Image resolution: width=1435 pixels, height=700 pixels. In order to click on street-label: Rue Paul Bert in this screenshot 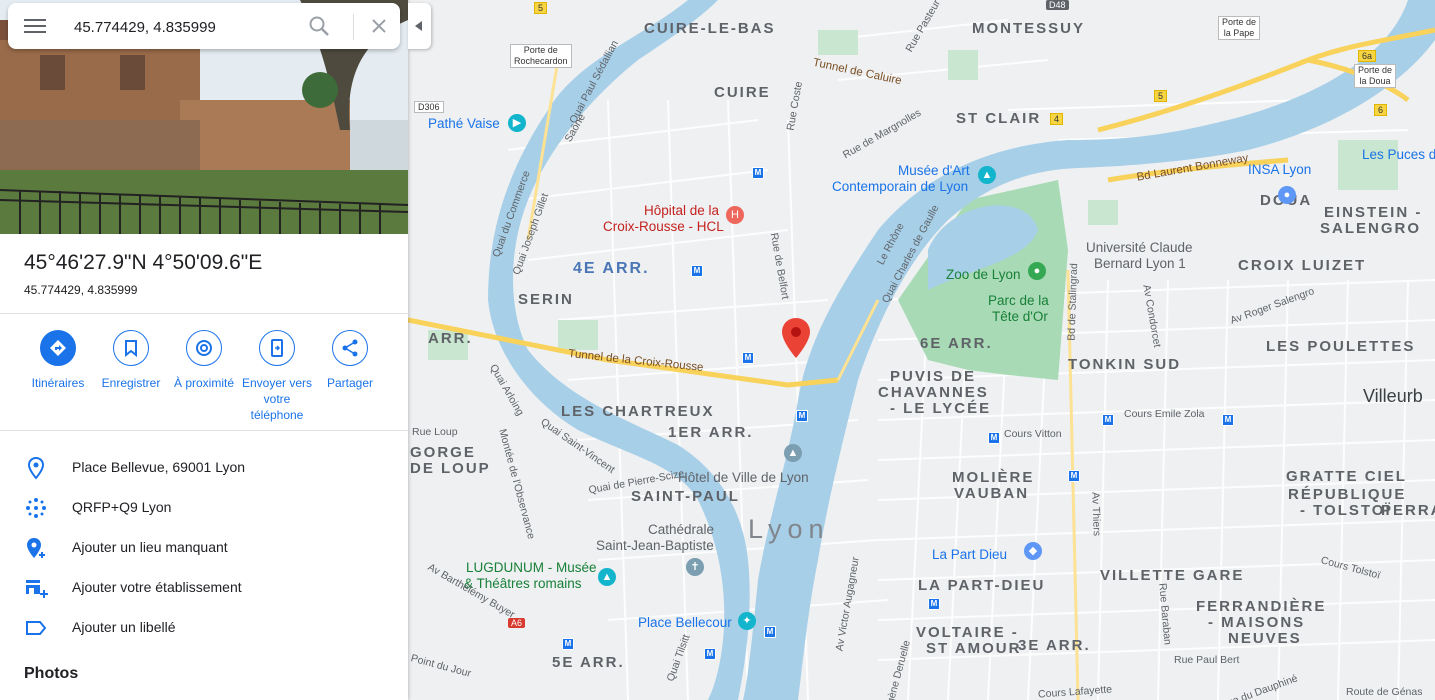, I will do `click(1207, 660)`.